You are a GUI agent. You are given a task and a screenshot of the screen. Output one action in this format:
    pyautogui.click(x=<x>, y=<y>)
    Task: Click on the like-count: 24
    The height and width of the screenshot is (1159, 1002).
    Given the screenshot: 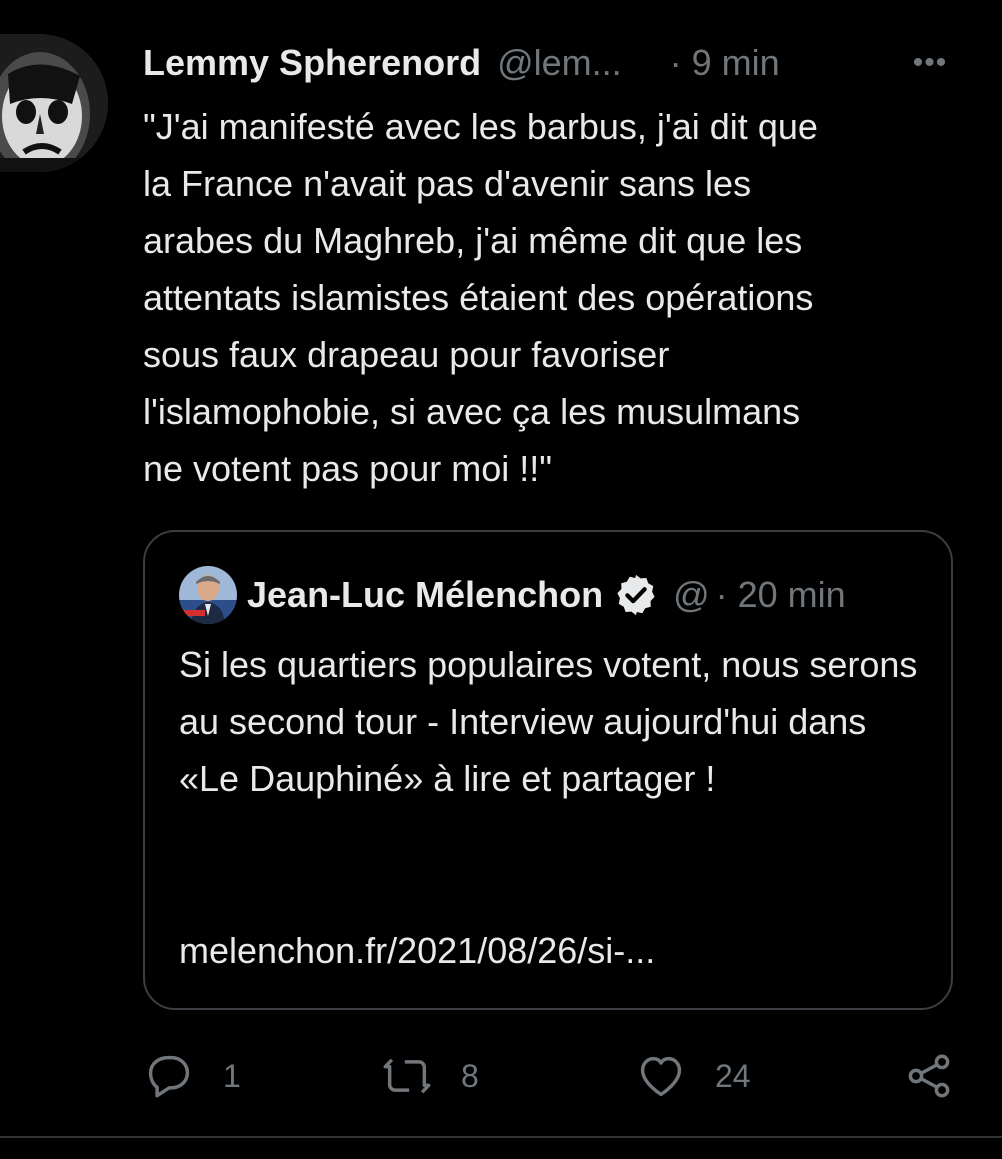 What is the action you would take?
    pyautogui.click(x=733, y=1075)
    